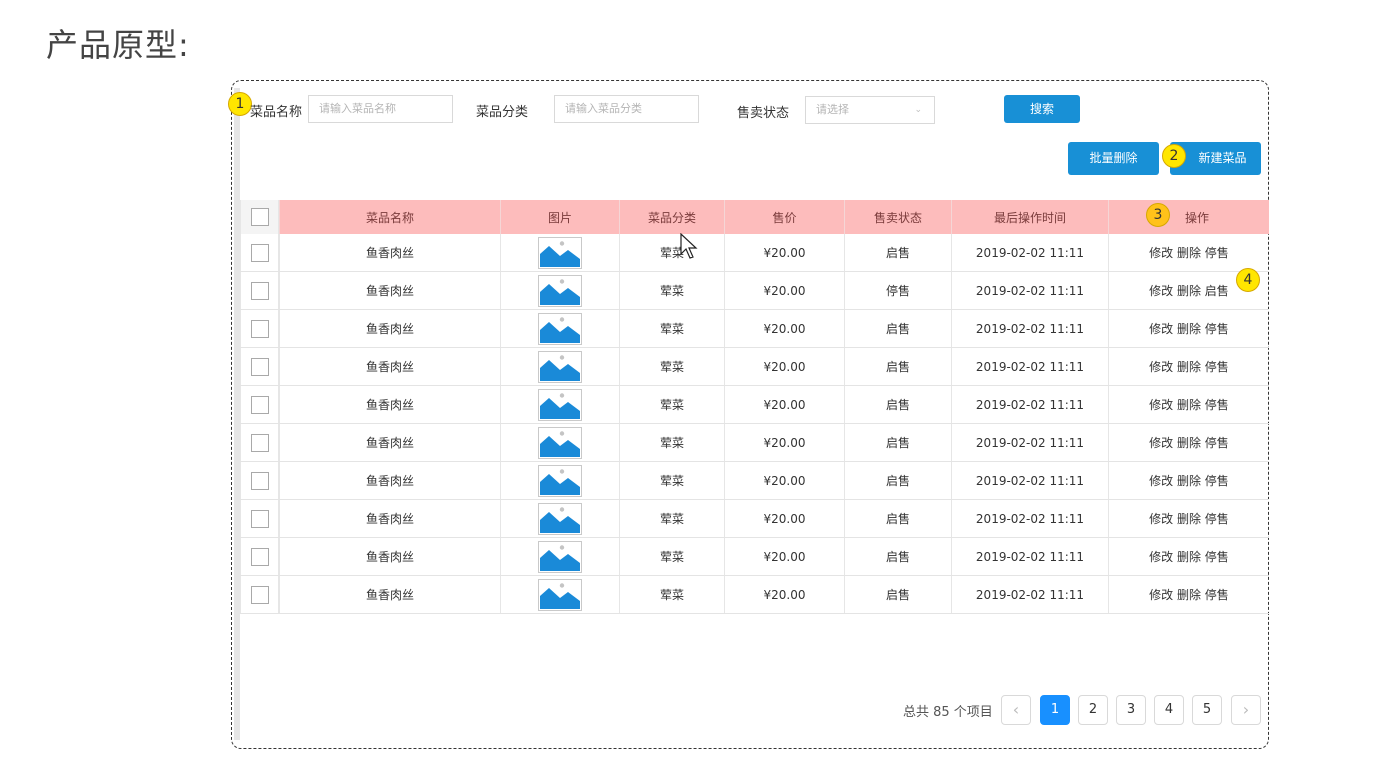 This screenshot has width=1380, height=772. Describe the element at coordinates (1016, 710) in the screenshot. I see `prev-page-button: ‹` at that location.